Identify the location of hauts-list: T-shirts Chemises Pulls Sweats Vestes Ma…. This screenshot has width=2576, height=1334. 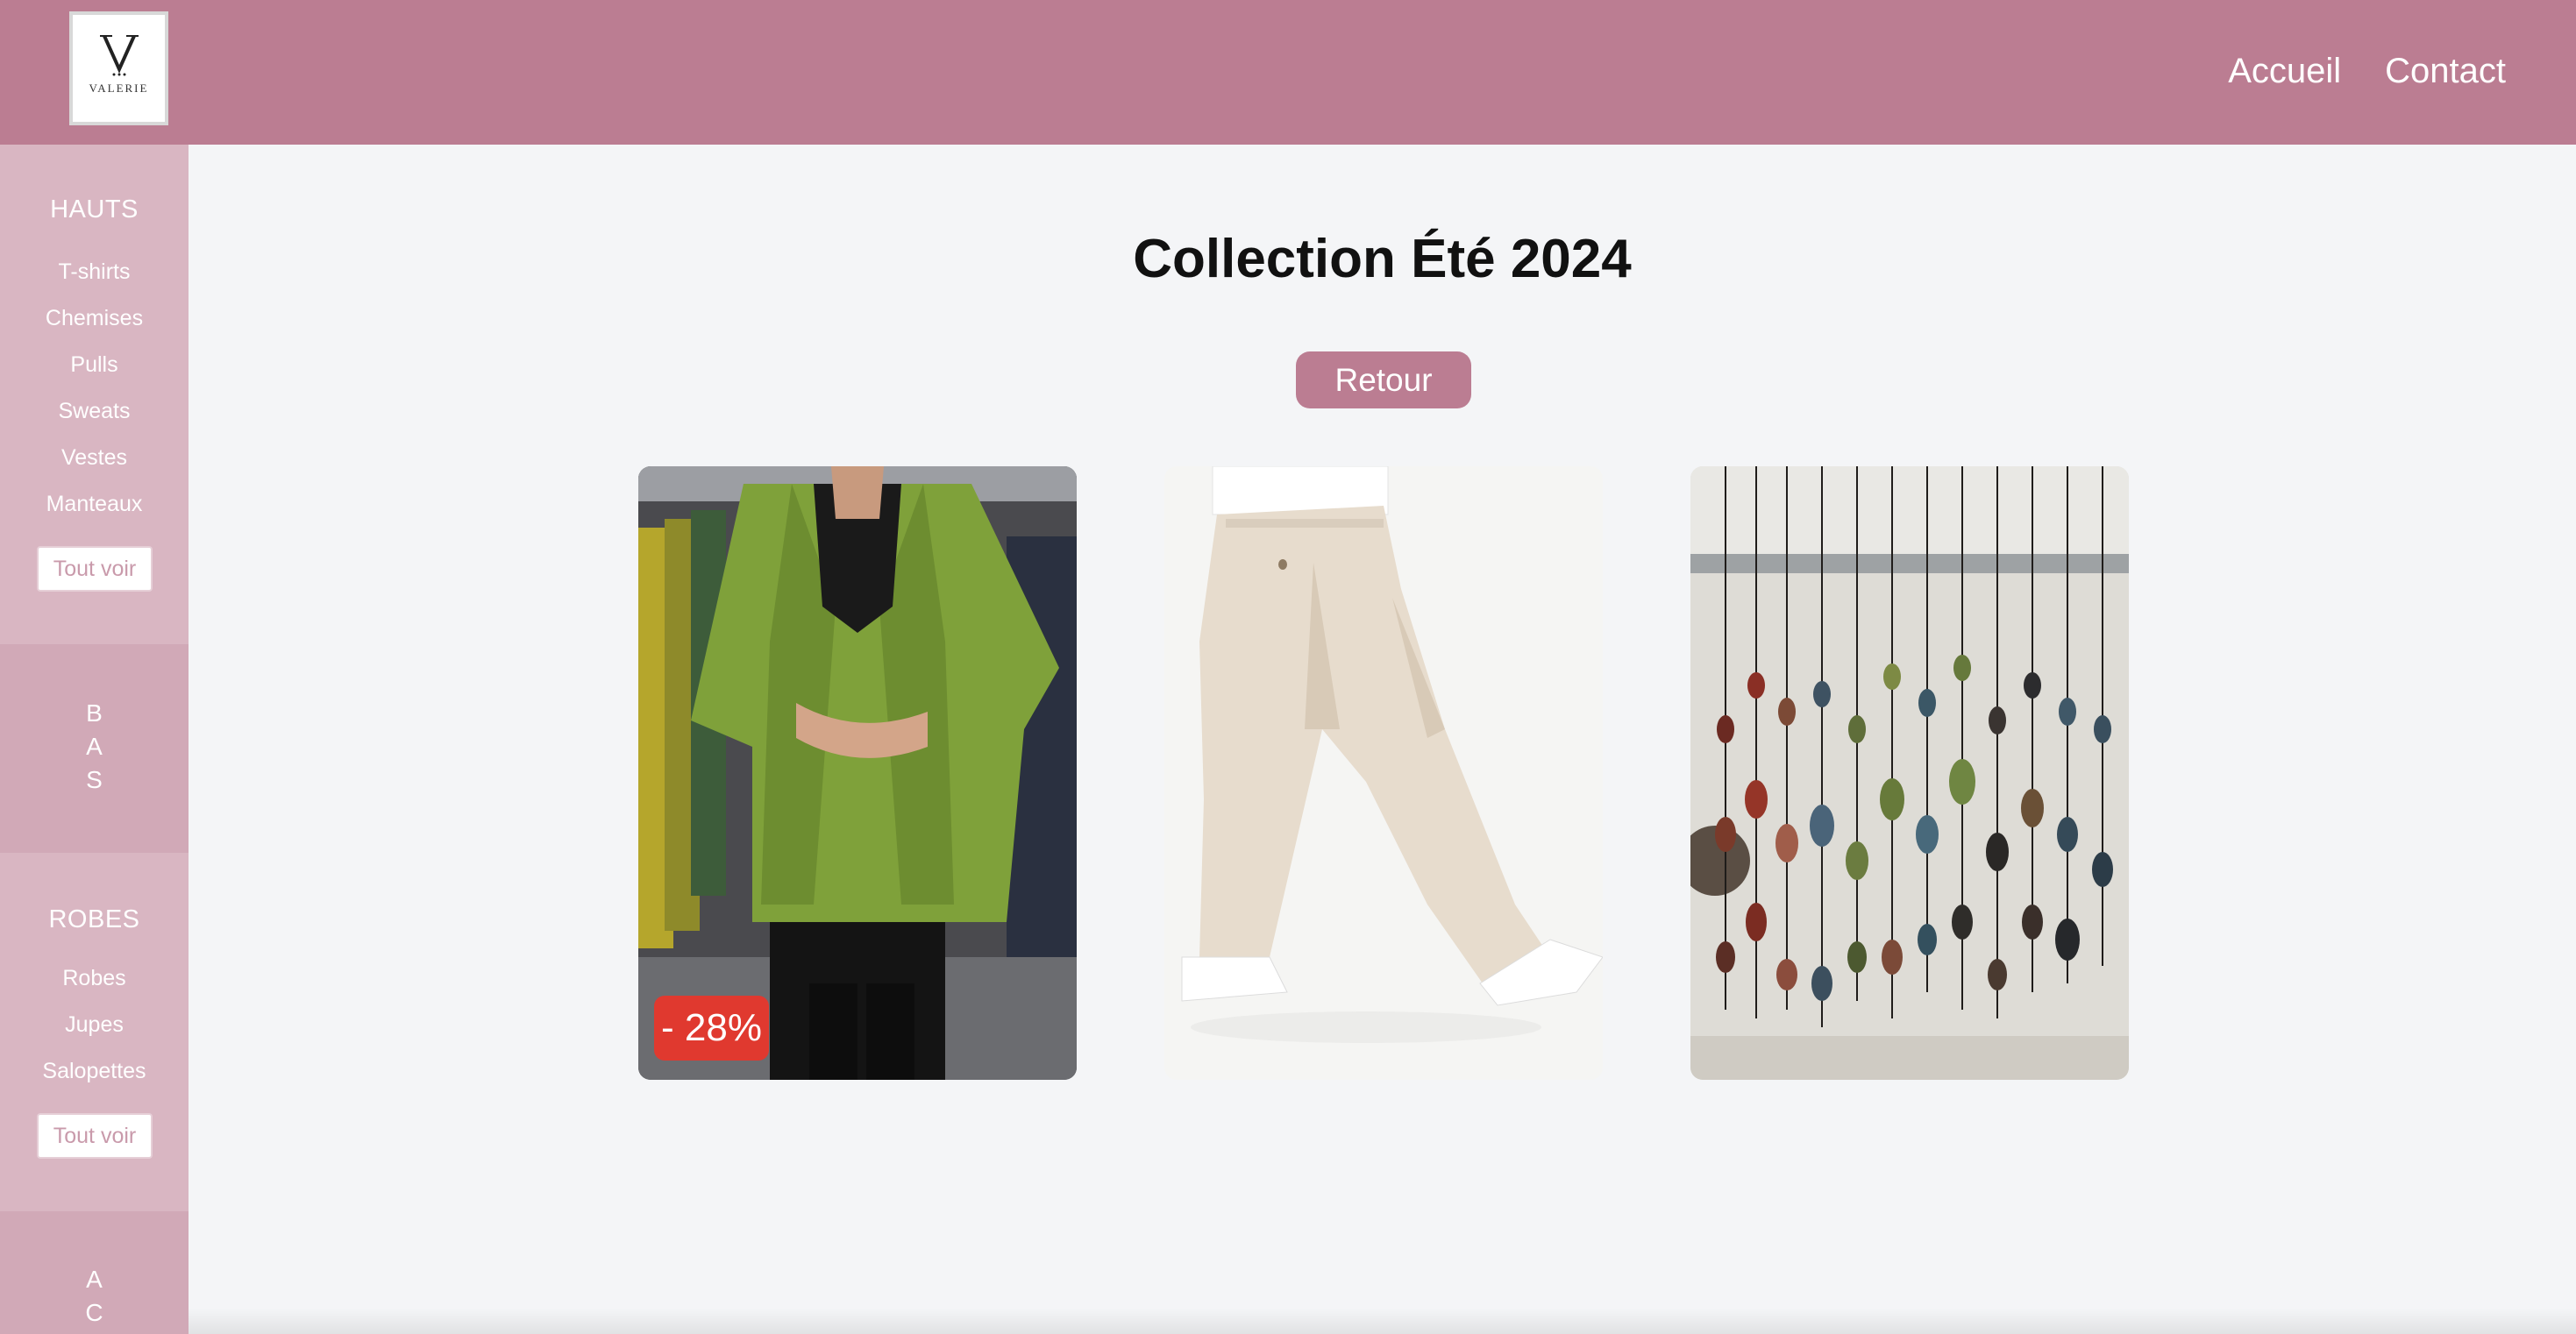
(94, 388).